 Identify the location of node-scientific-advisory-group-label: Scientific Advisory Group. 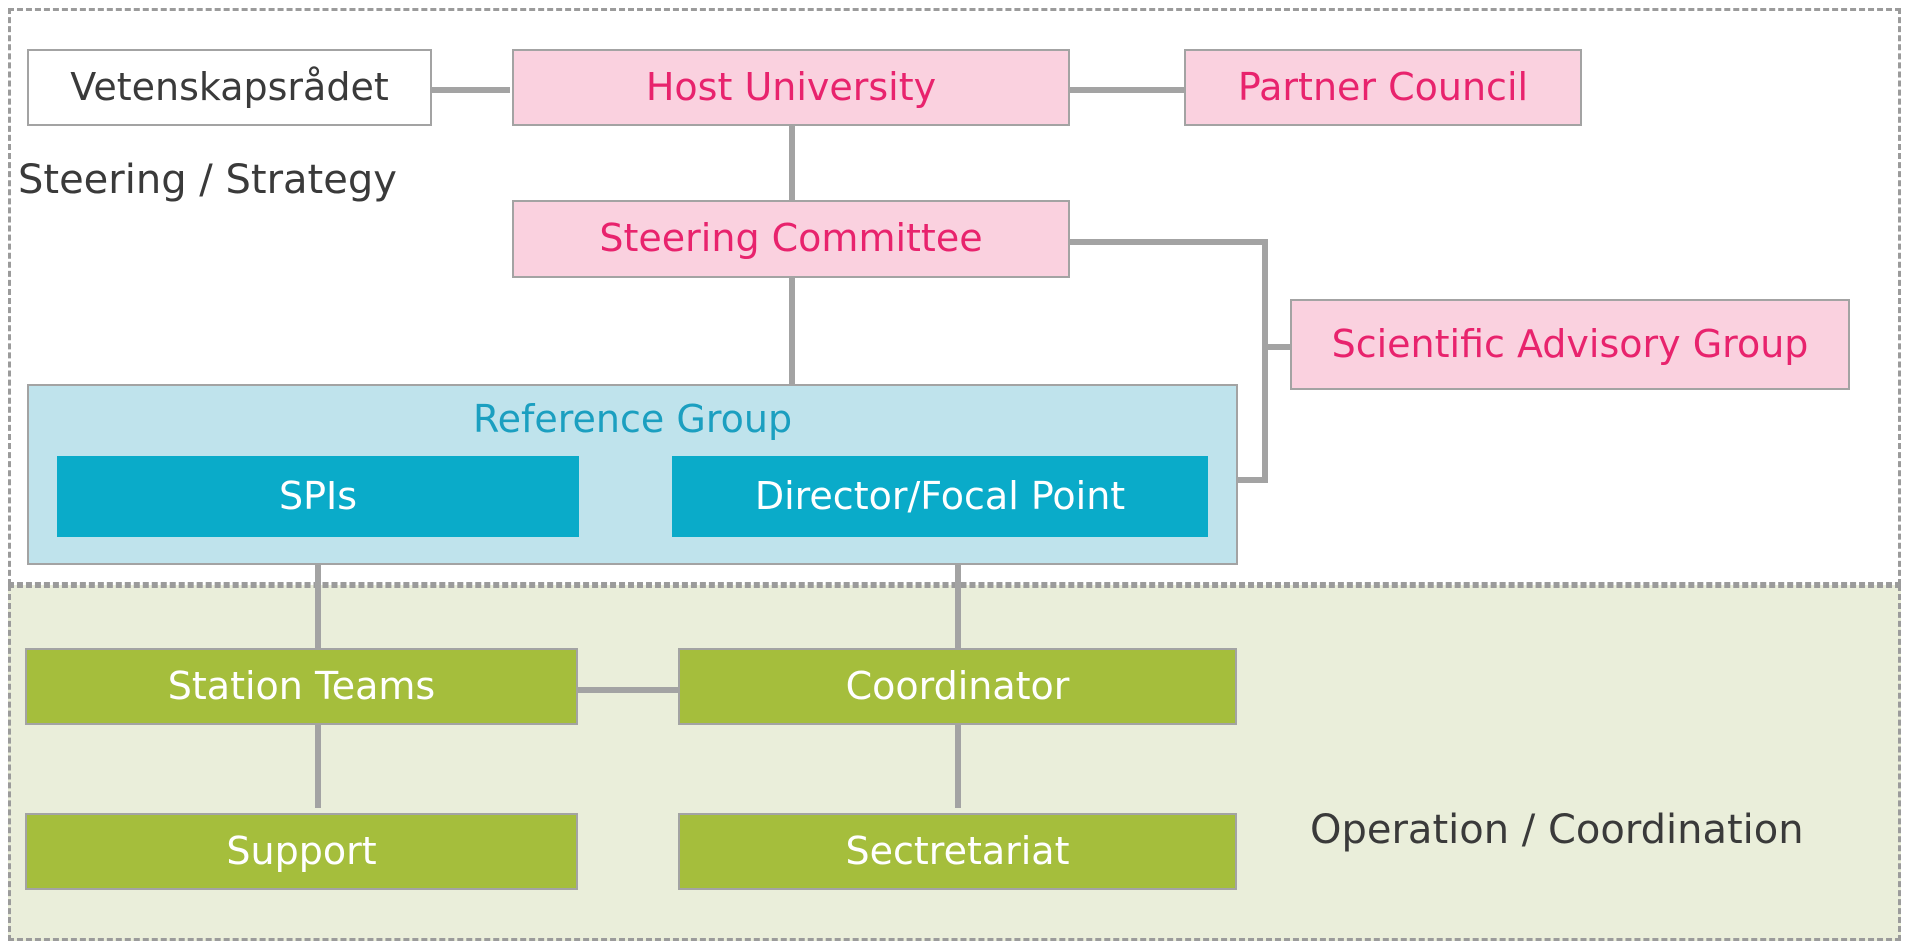
(1570, 343).